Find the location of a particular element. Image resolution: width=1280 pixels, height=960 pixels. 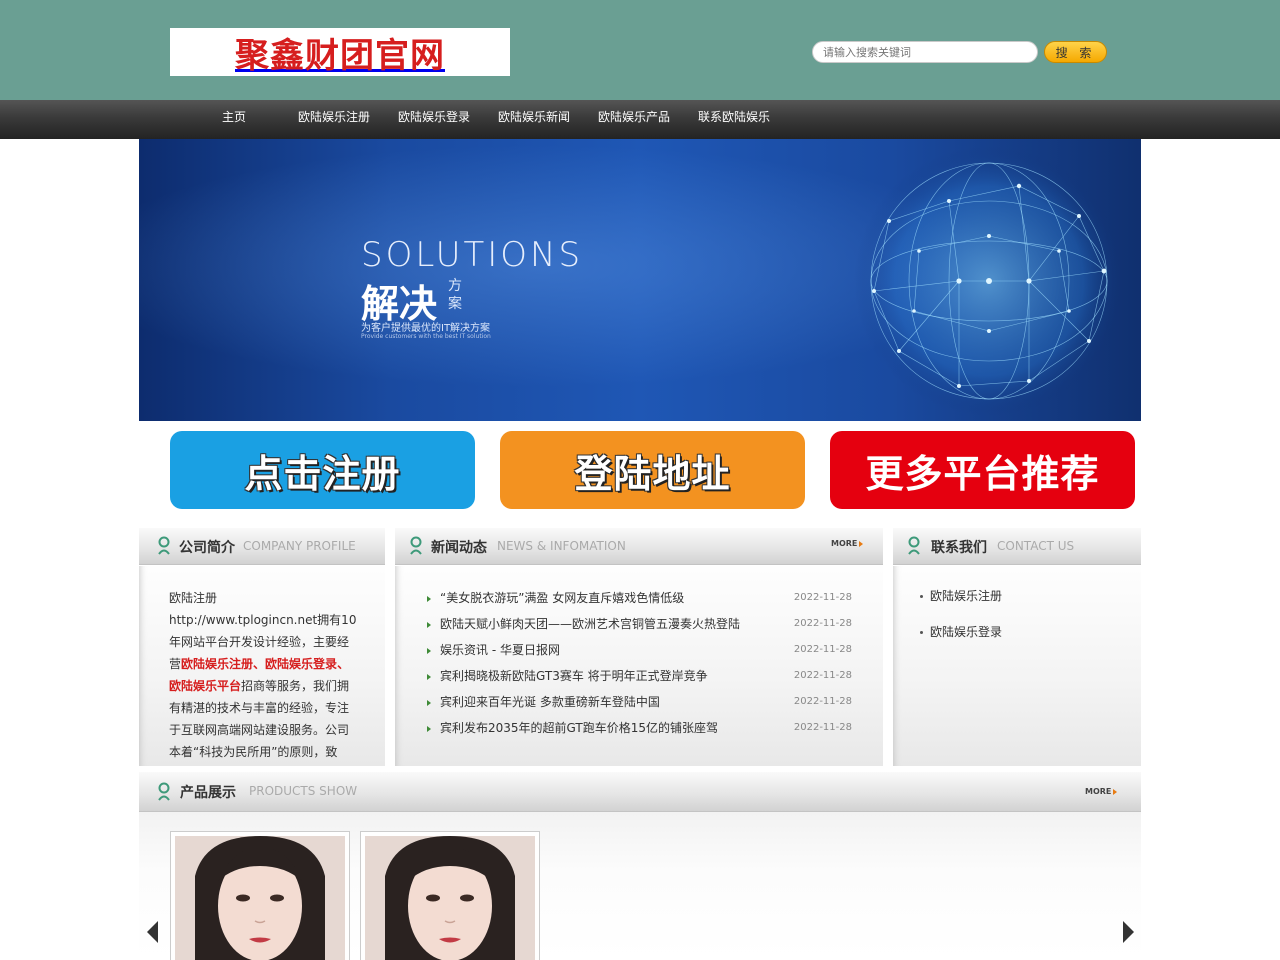

profile-highlight-sep-2: 、 is located at coordinates (343, 664).